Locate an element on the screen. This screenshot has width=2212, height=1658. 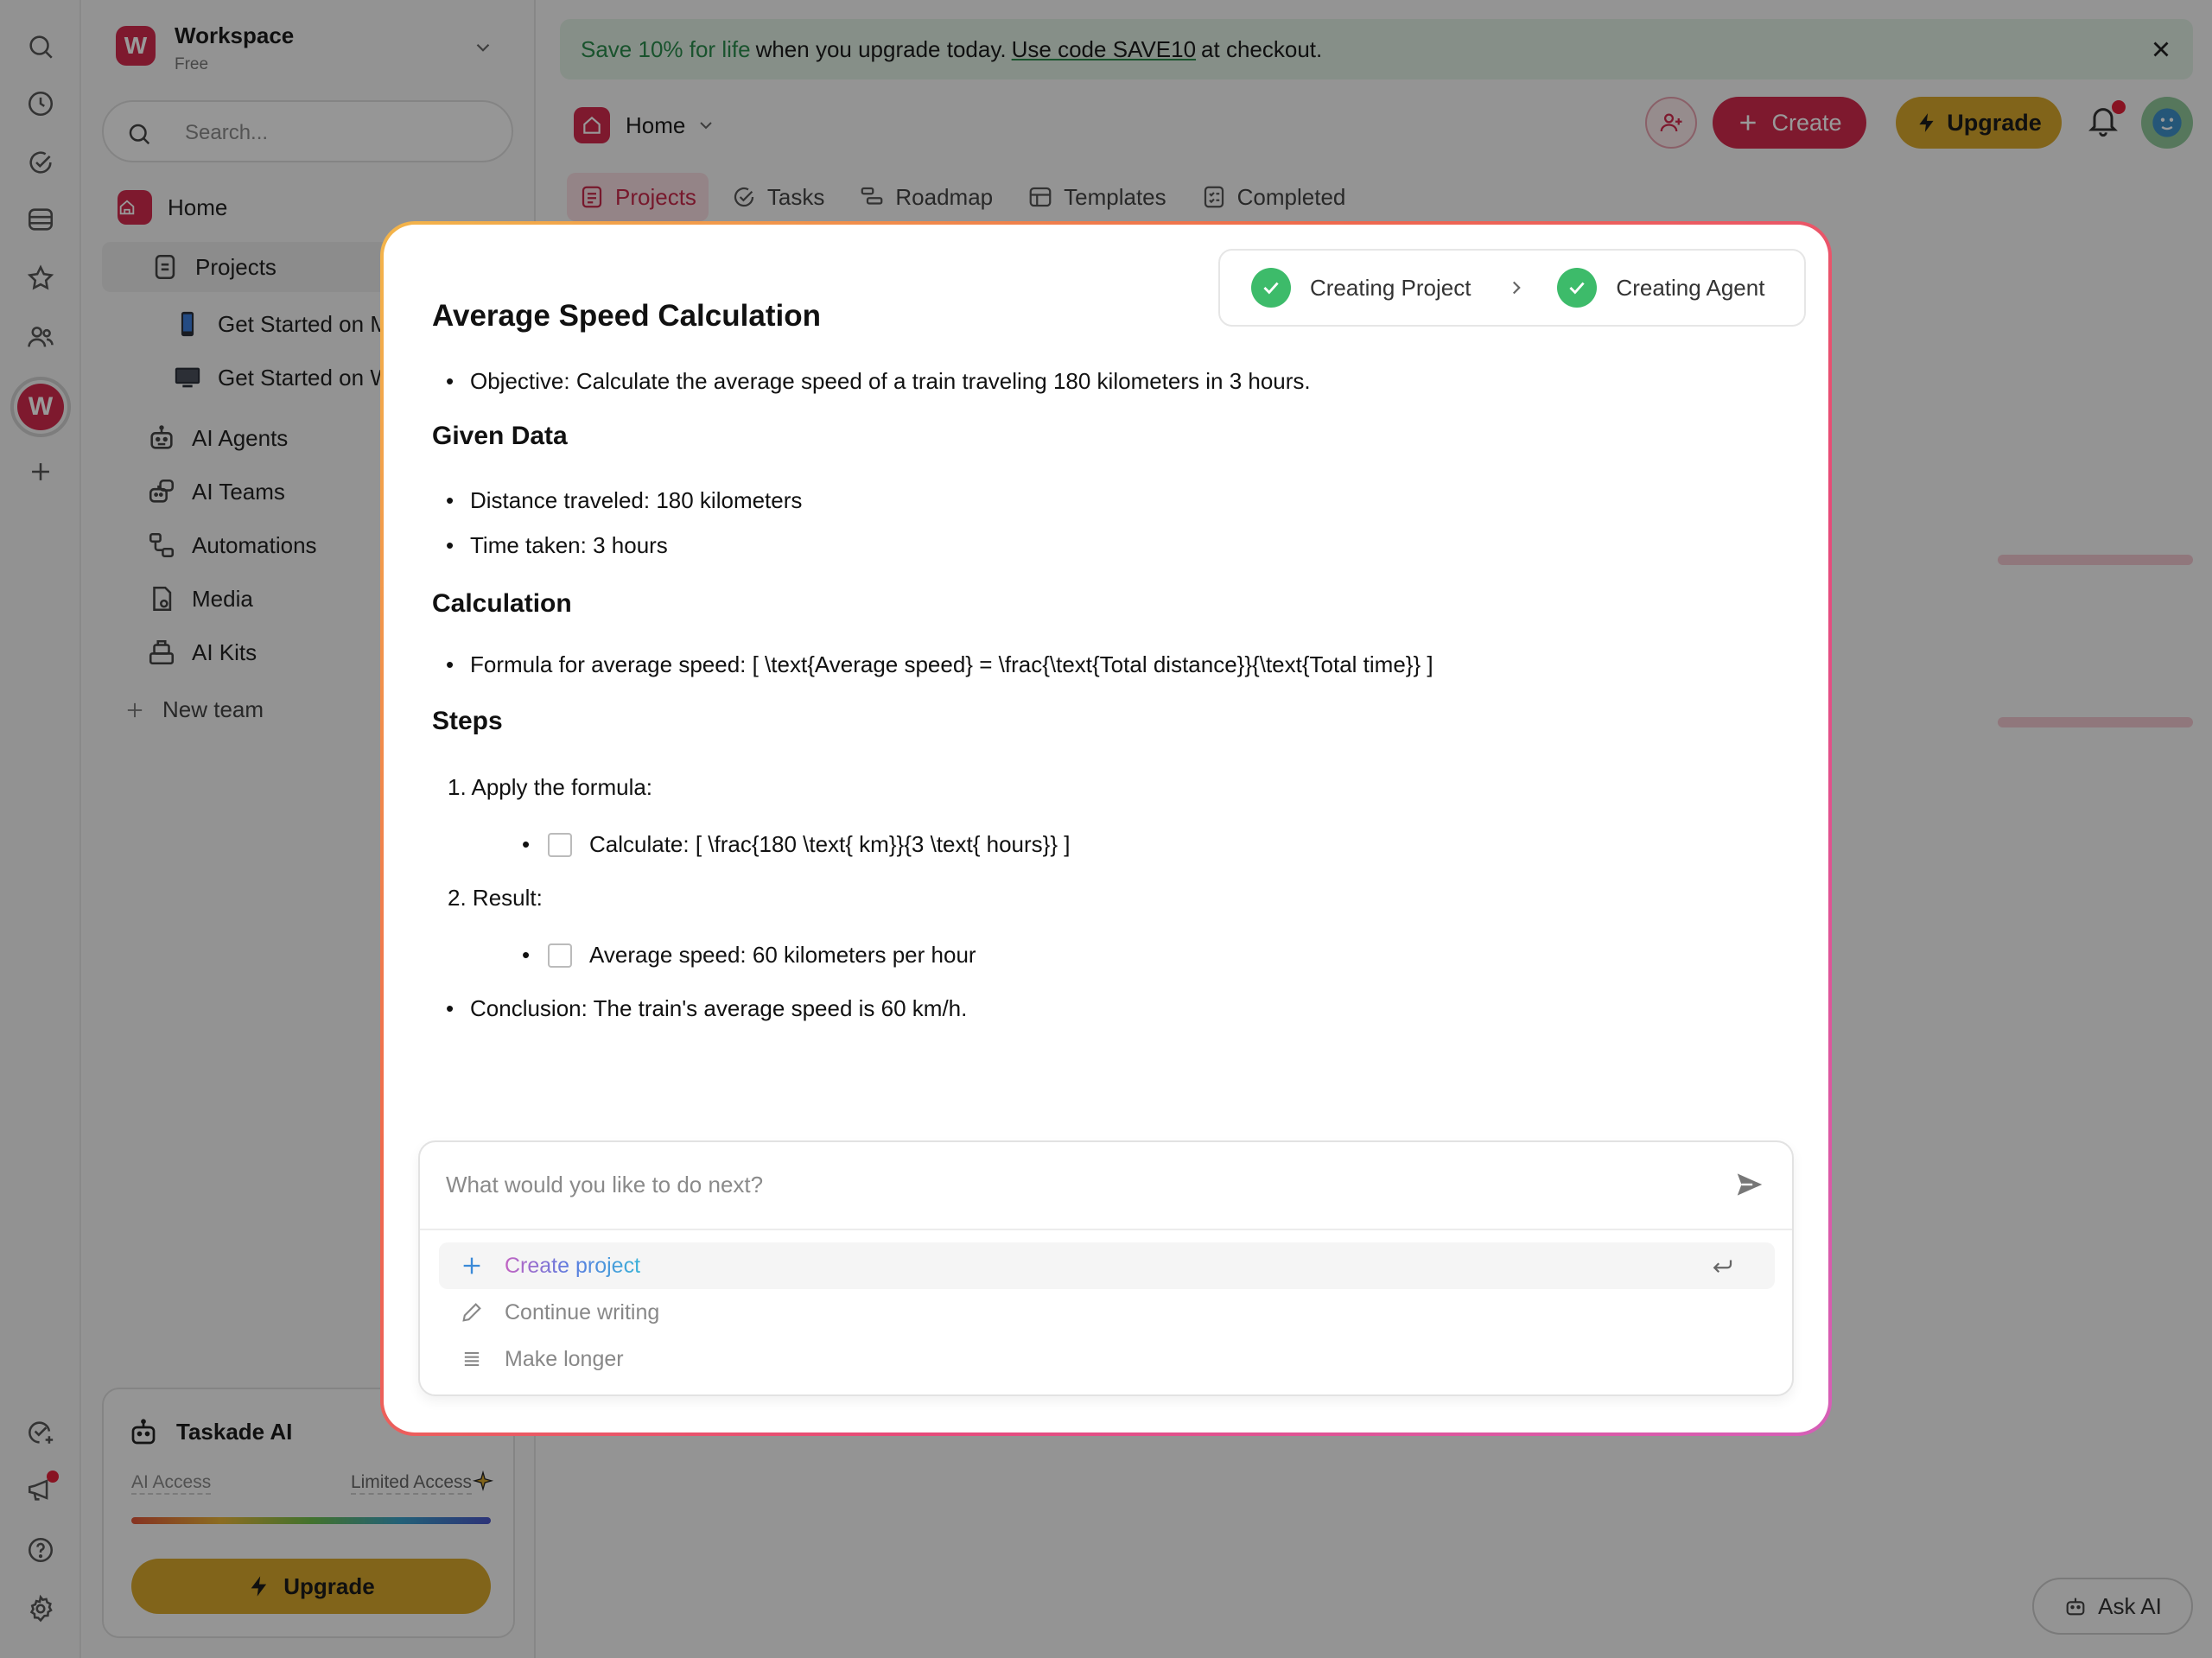
divider is located at coordinates (1106, 1229).